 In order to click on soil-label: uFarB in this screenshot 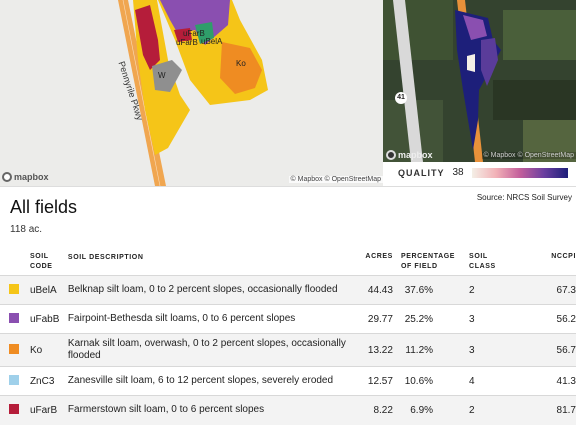, I will do `click(187, 42)`.